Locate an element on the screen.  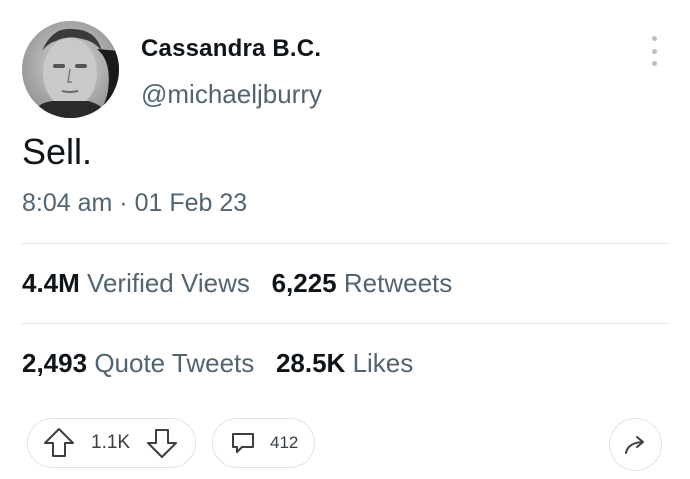
more-vertical-icon is located at coordinates (654, 51).